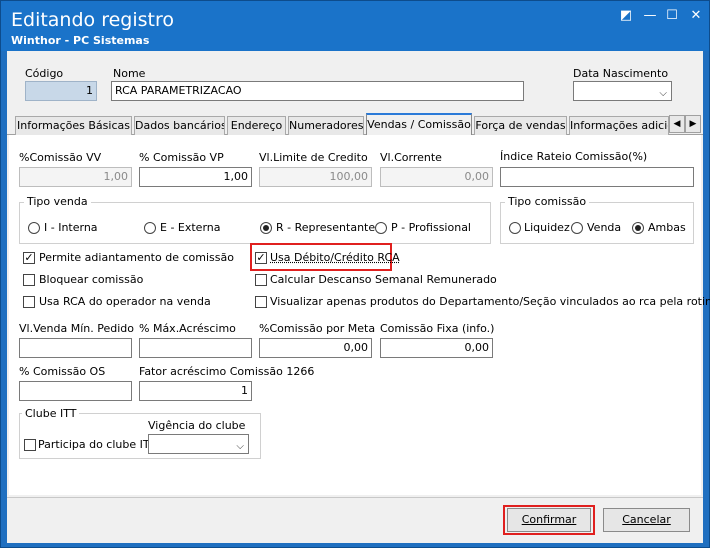 Image resolution: width=710 pixels, height=548 pixels. I want to click on data-nascimento-label: Data Nascimento, so click(621, 73).